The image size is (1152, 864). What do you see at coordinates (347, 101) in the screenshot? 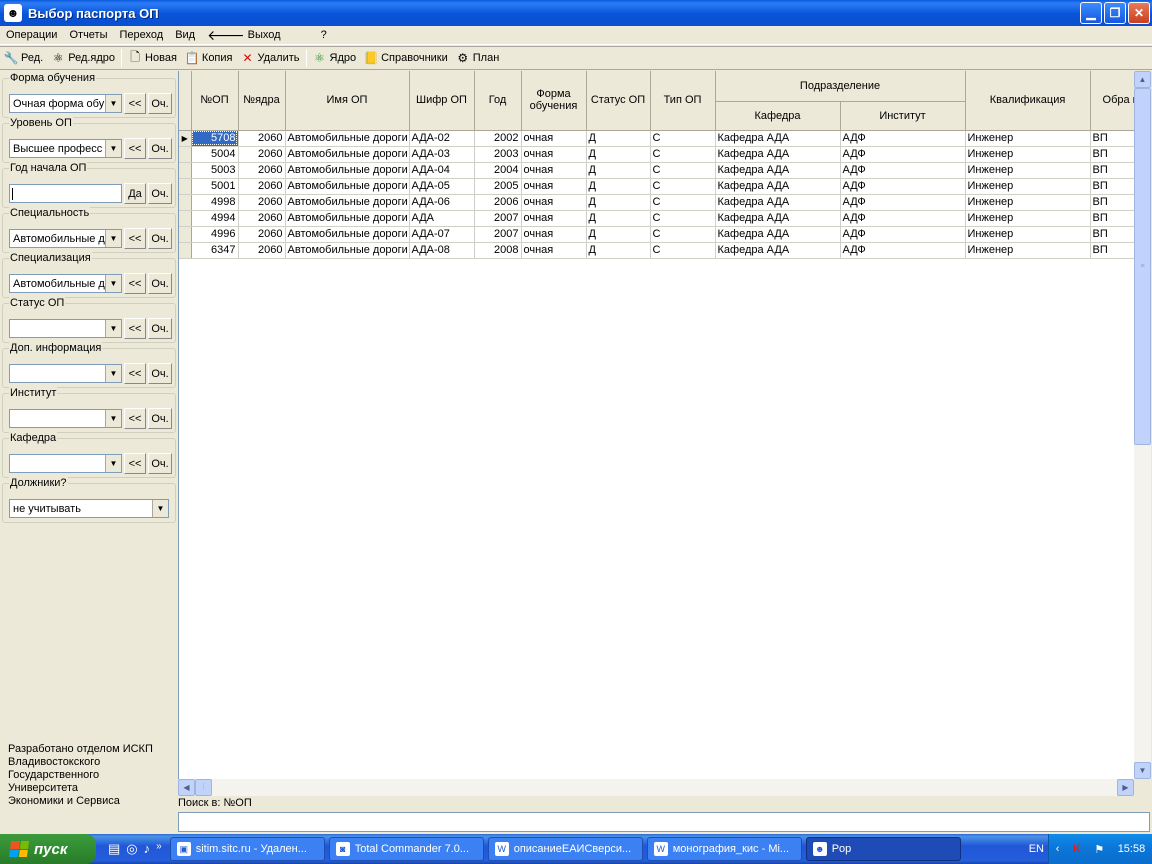
I see `col-header-name: Имя ОП` at bounding box center [347, 101].